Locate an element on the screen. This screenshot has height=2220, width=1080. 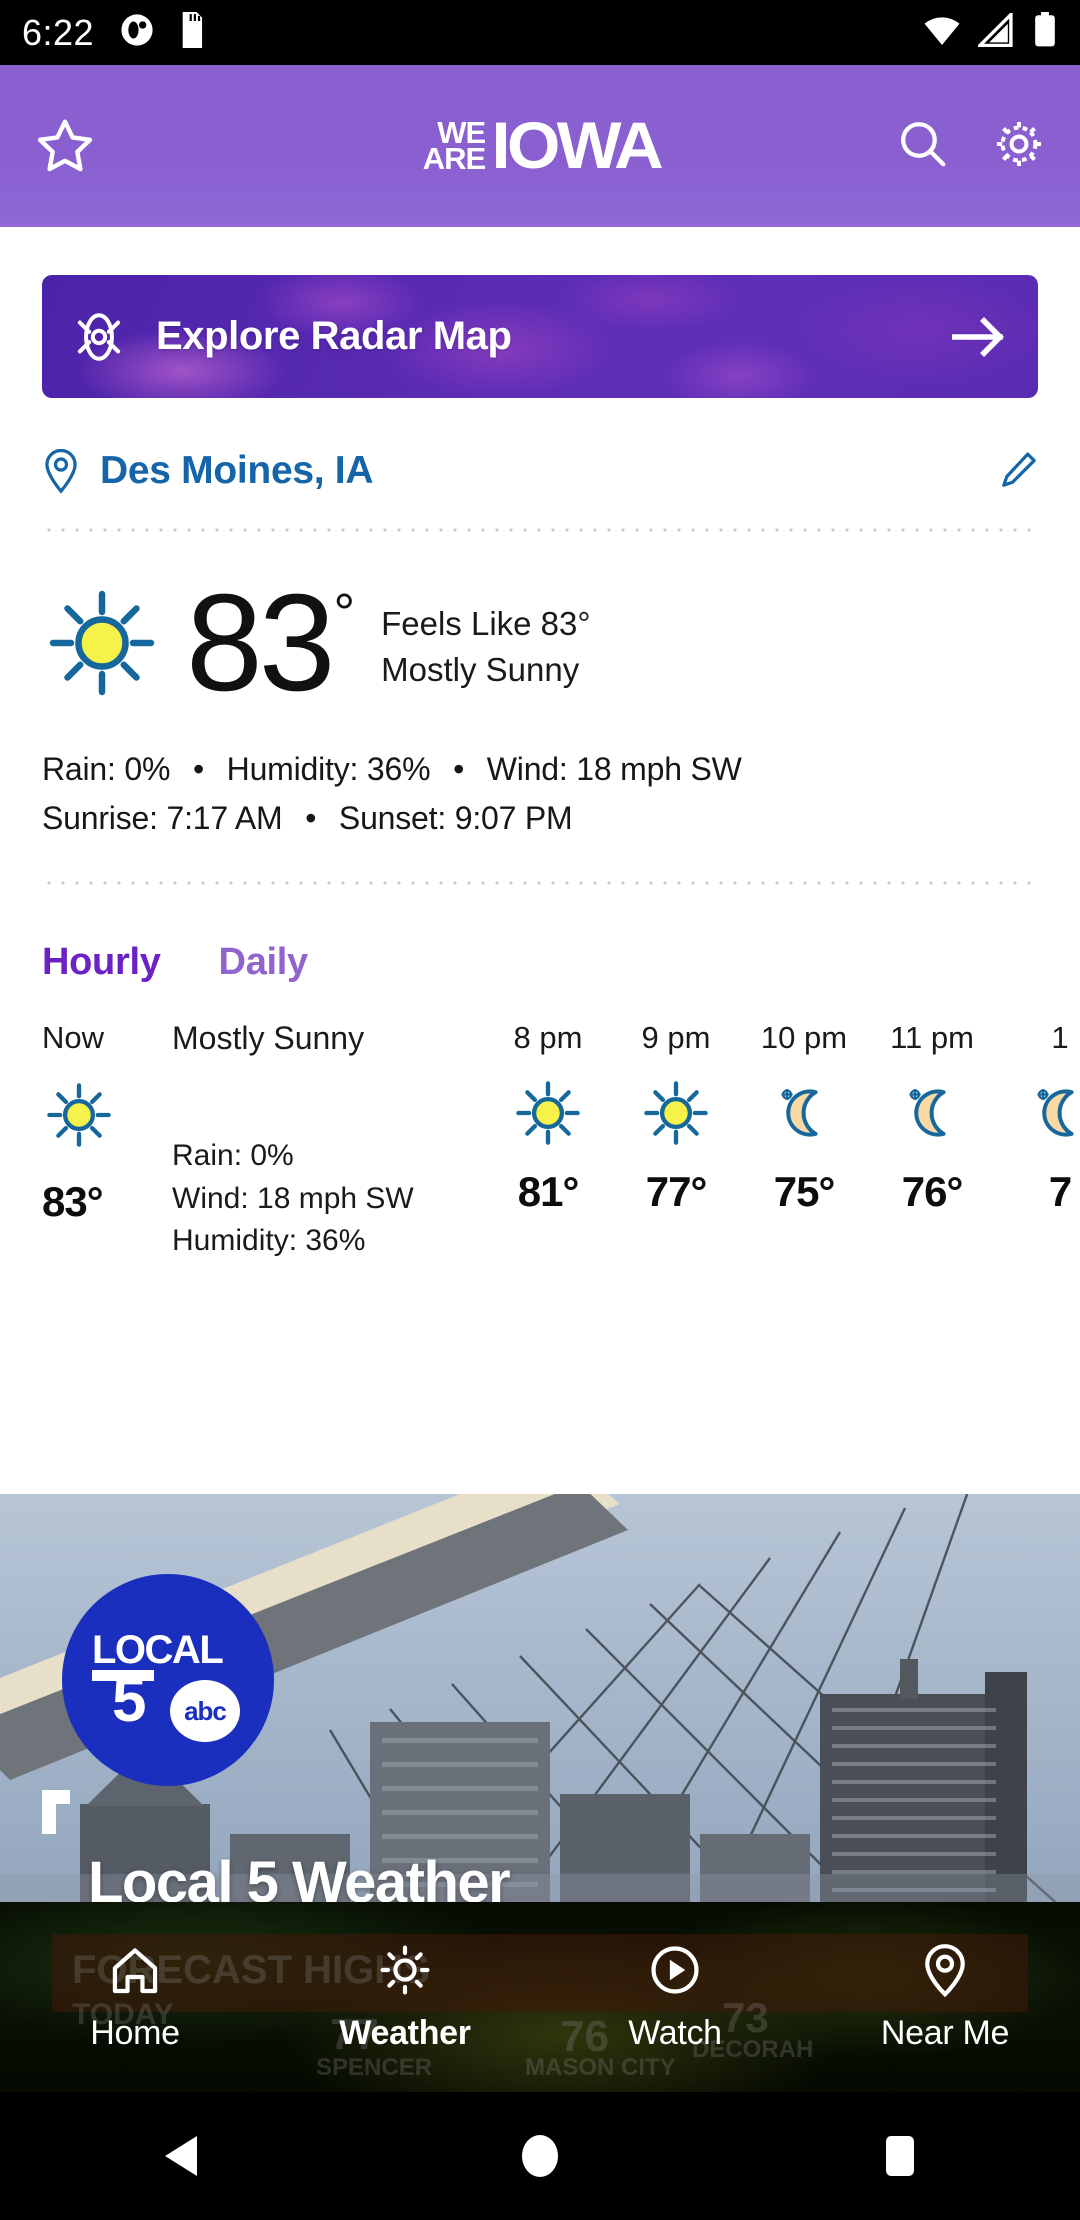
radar-banner-label: Explore Radar Map is located at coordinates (334, 336).